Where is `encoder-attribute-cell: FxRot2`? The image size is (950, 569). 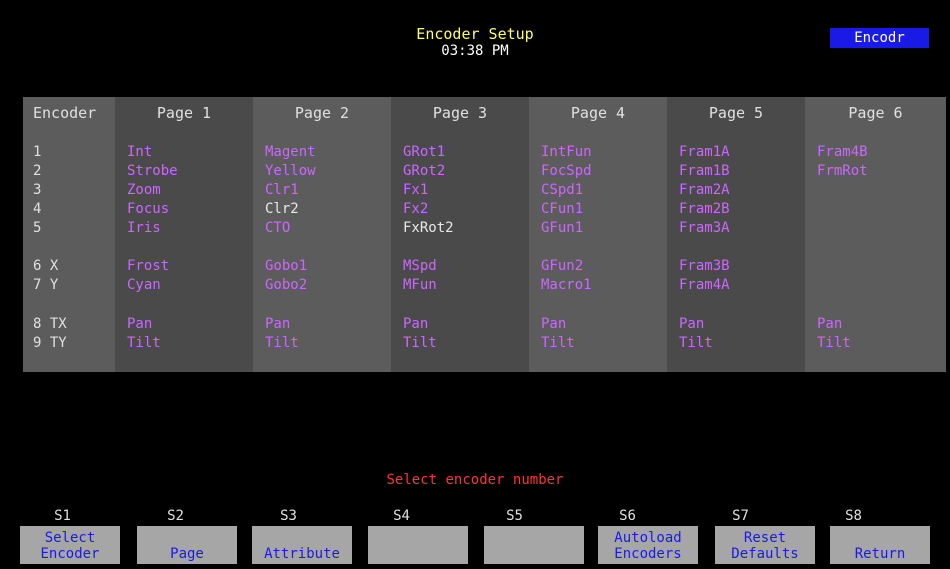
encoder-attribute-cell: FxRot2 is located at coordinates (428, 228).